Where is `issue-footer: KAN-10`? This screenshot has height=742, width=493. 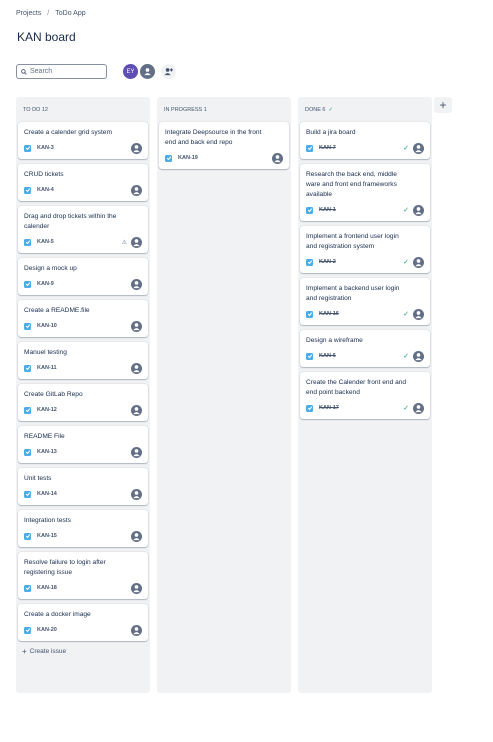 issue-footer: KAN-10 is located at coordinates (83, 326).